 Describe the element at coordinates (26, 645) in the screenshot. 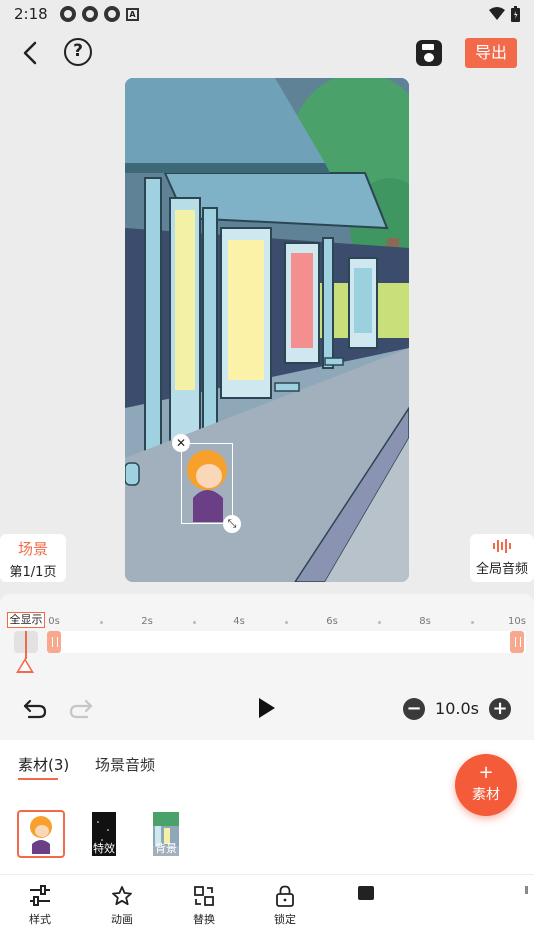

I see `playhead-line` at that location.